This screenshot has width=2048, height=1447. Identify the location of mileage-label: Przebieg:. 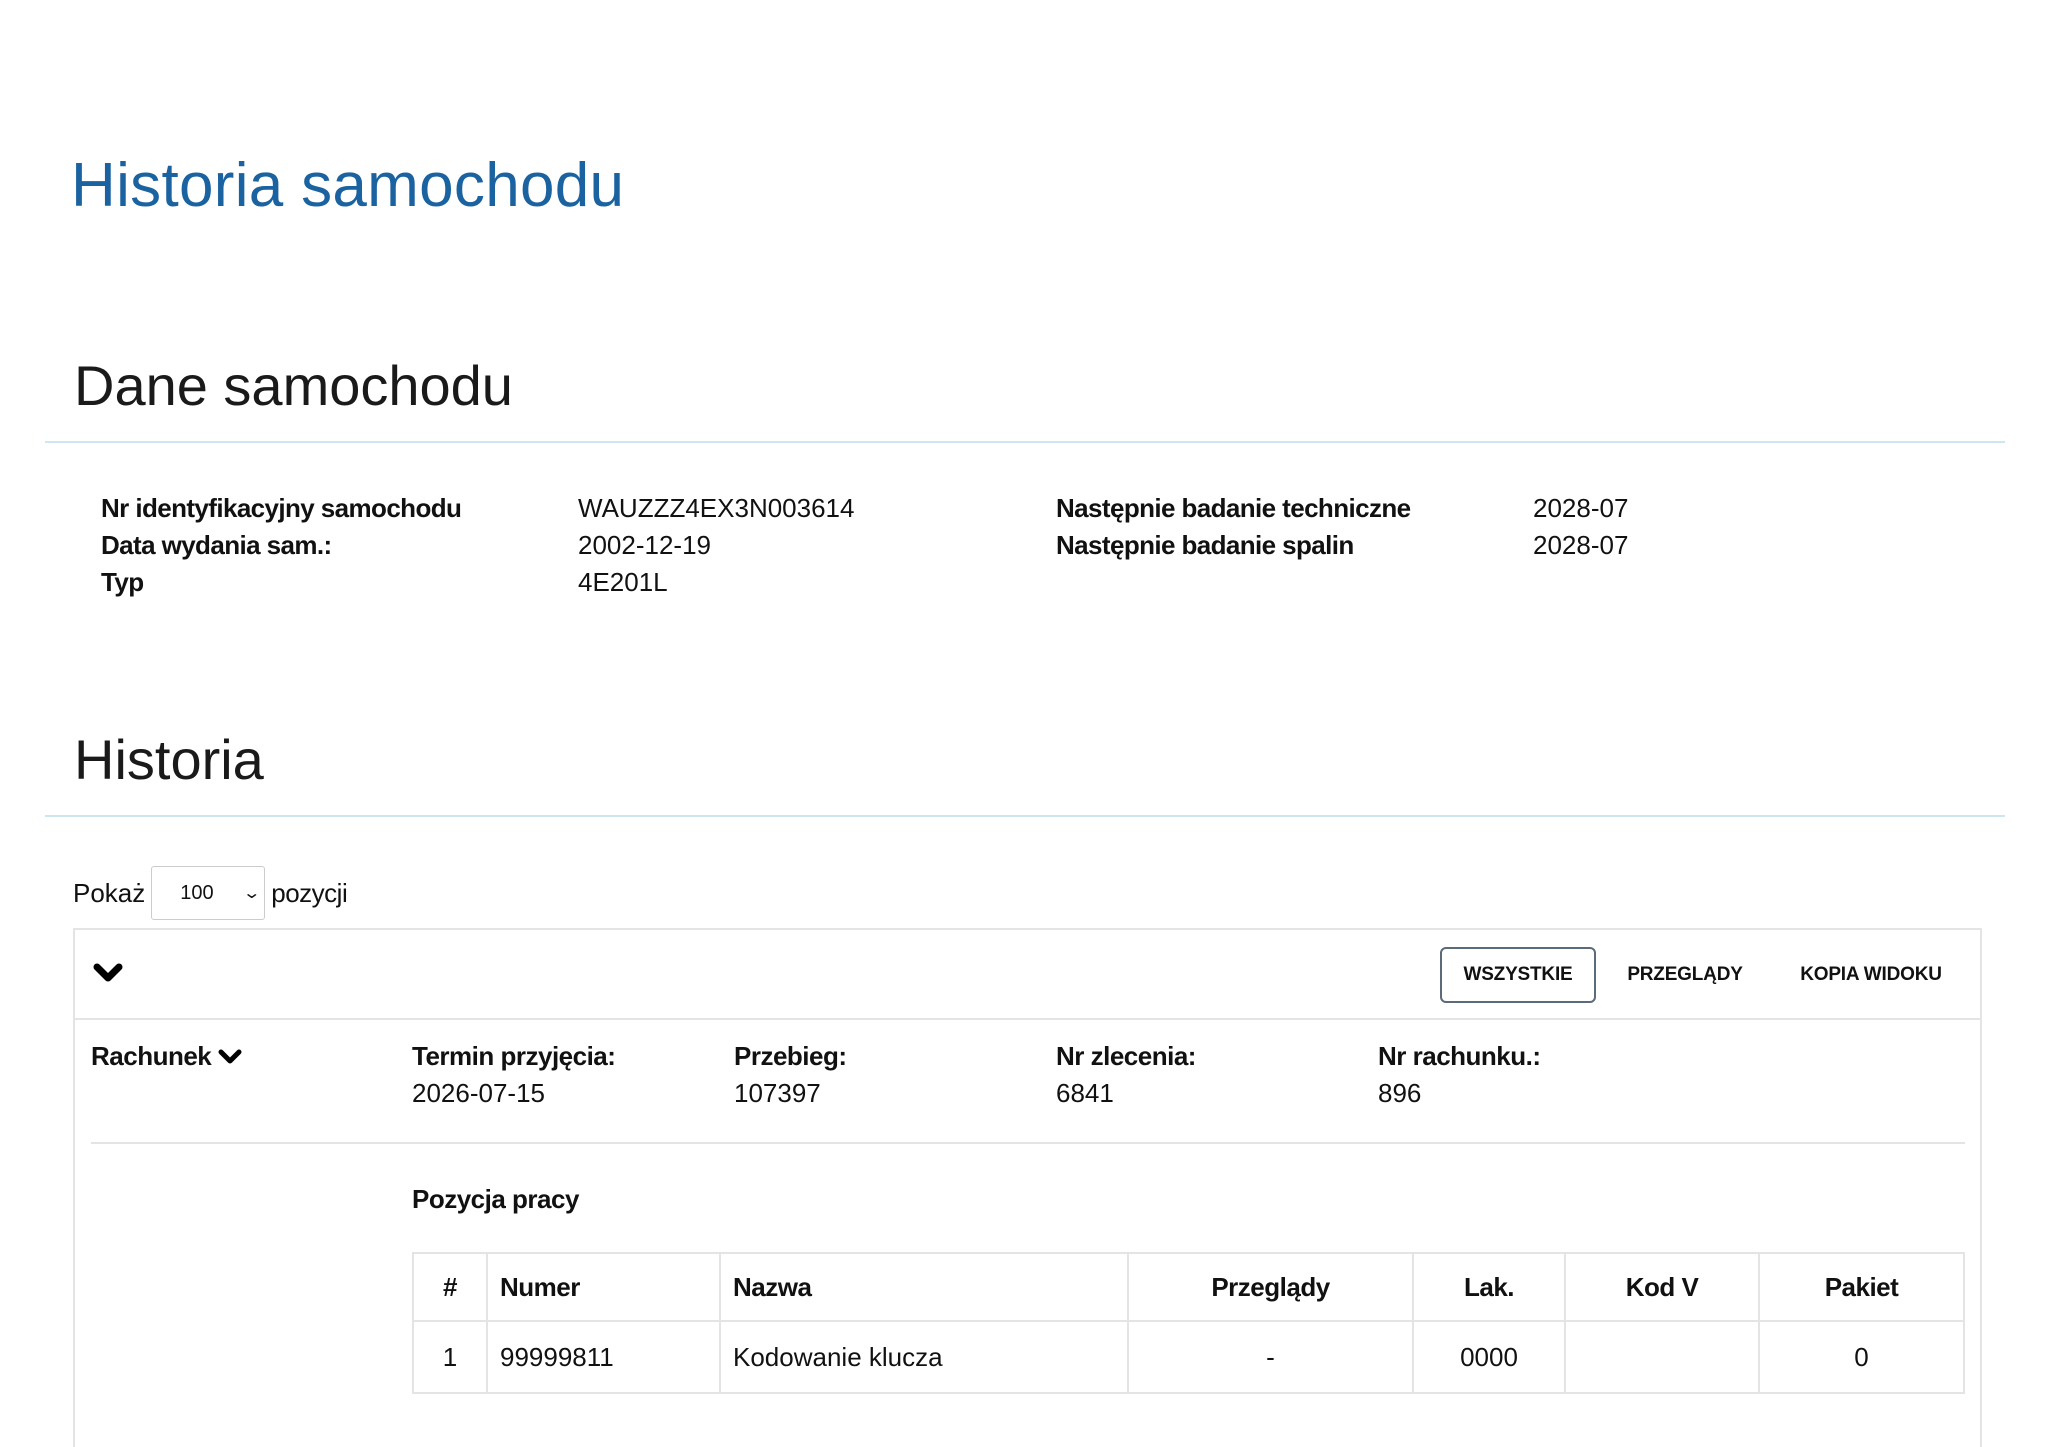
(790, 1056).